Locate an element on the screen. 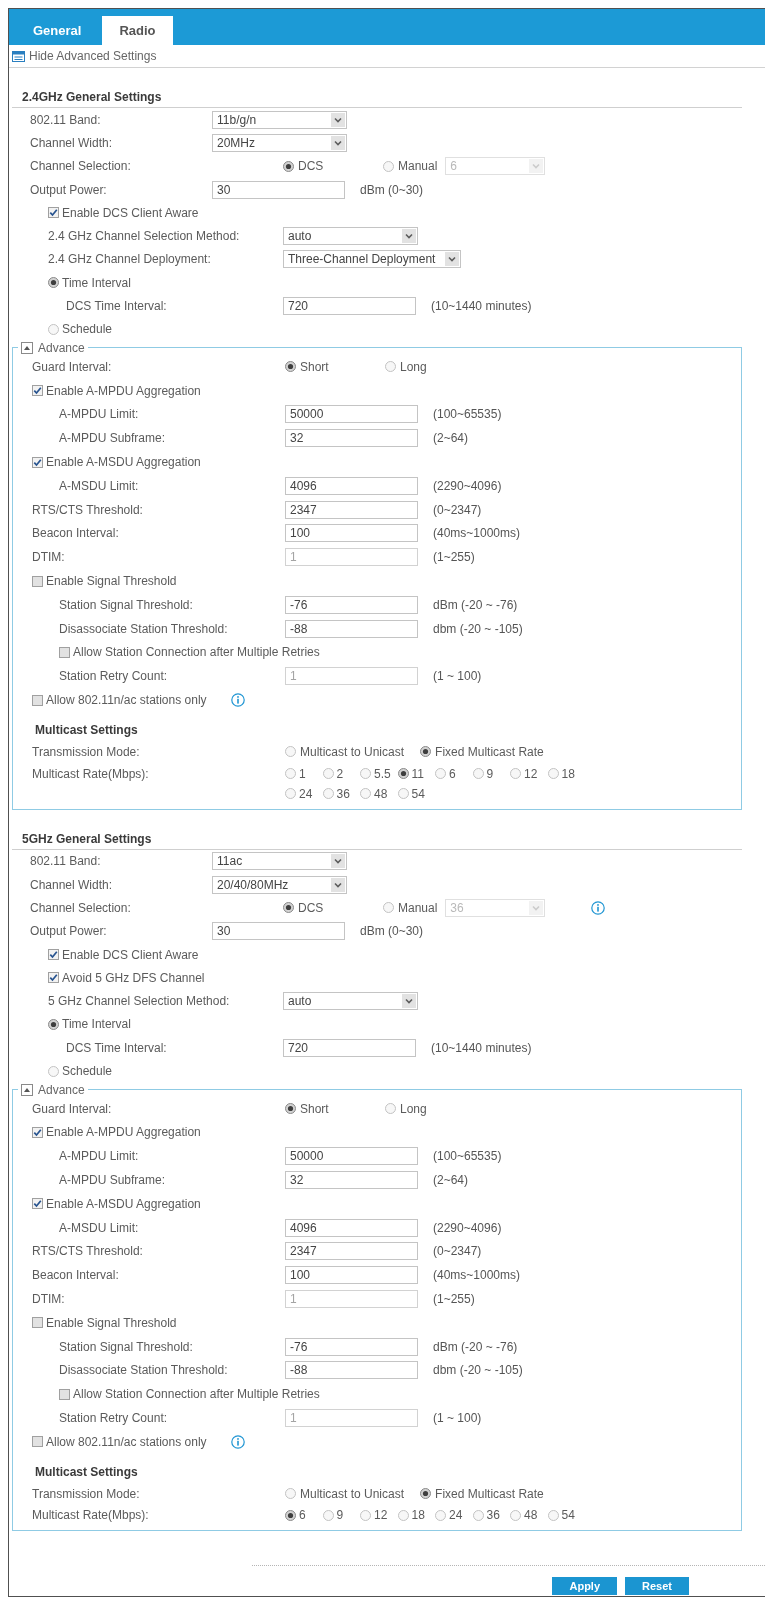  checkbox-label: Allow Station Connection after Multiple Retries is located at coordinates (196, 652).